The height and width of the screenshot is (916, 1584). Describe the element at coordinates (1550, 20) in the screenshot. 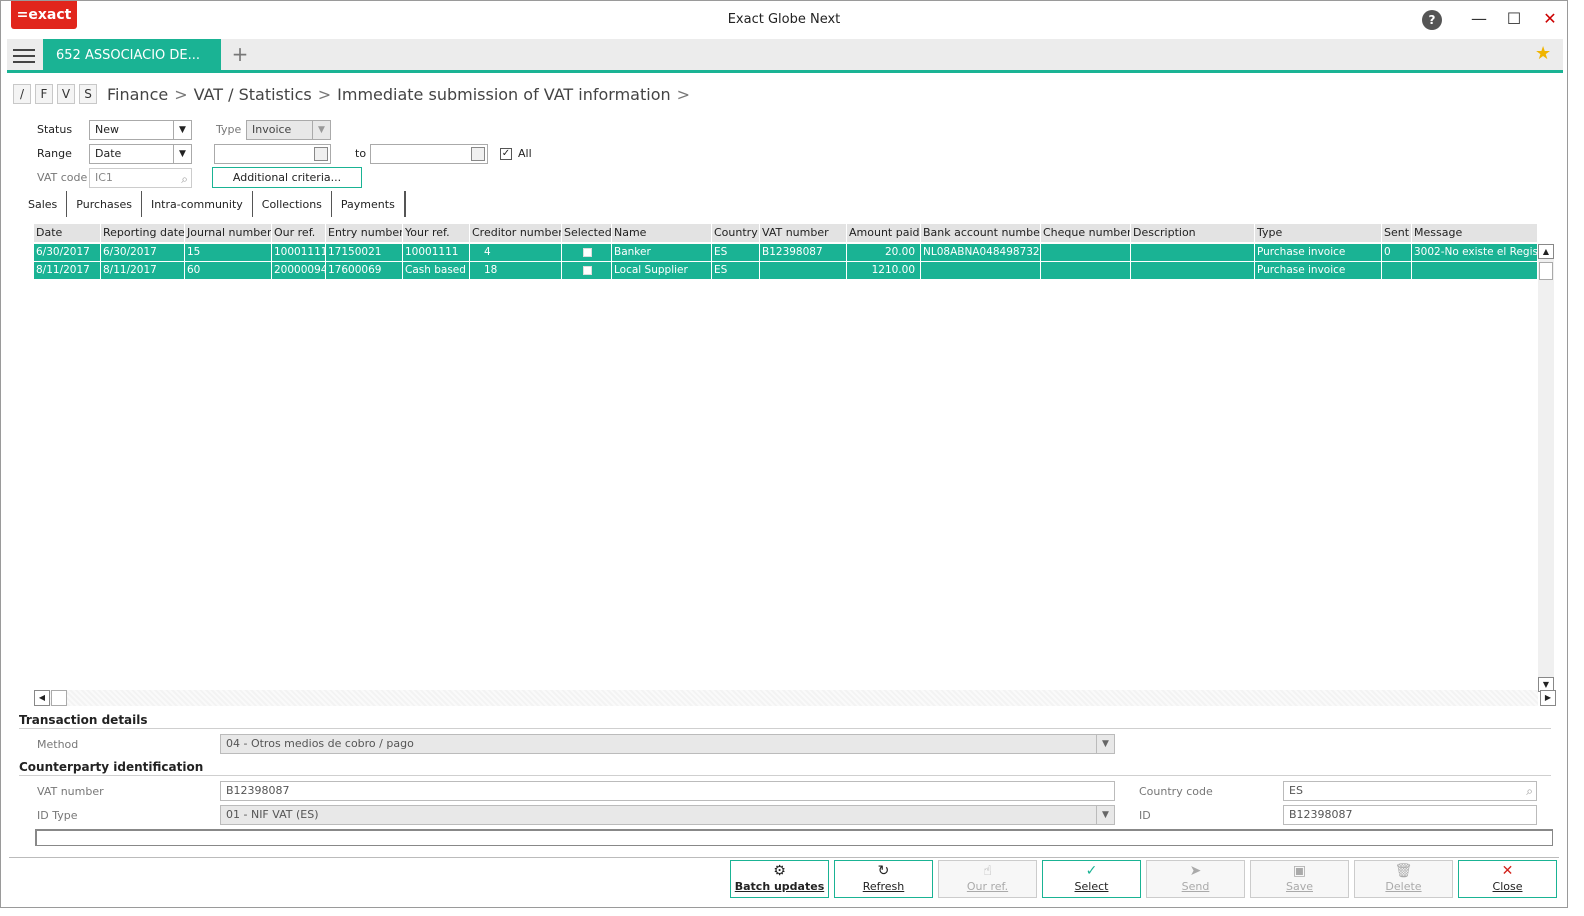

I see `close-window-button: ✕` at that location.